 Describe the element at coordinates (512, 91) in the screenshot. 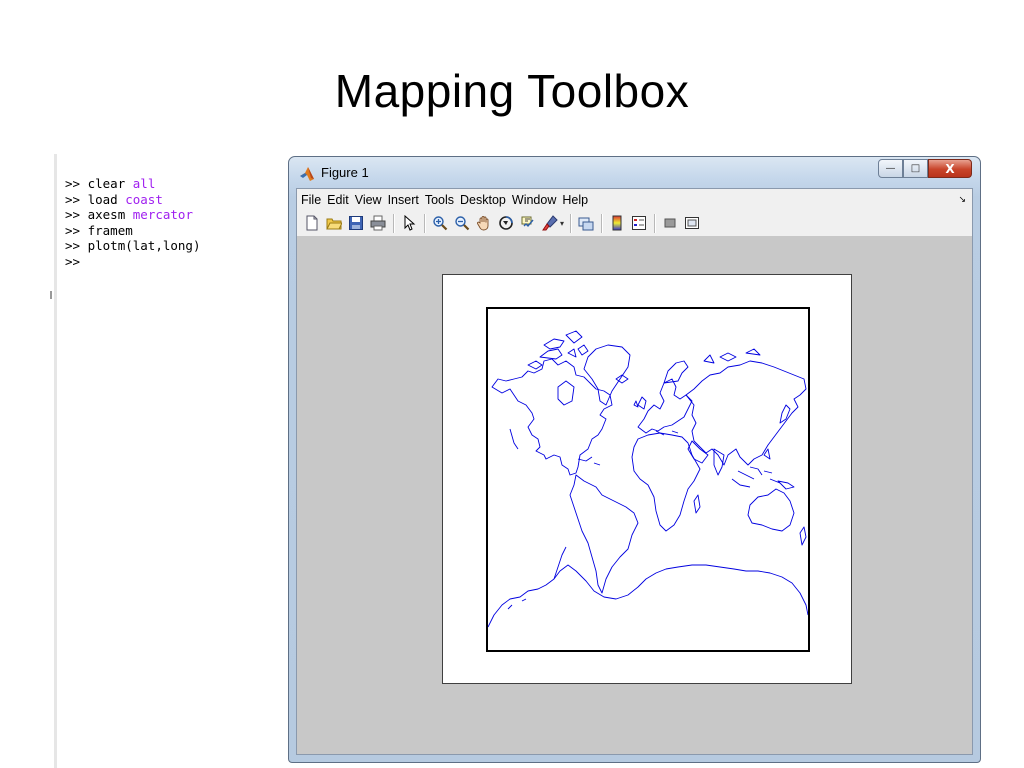

I see `slide-title: Mapping Toolbox` at that location.